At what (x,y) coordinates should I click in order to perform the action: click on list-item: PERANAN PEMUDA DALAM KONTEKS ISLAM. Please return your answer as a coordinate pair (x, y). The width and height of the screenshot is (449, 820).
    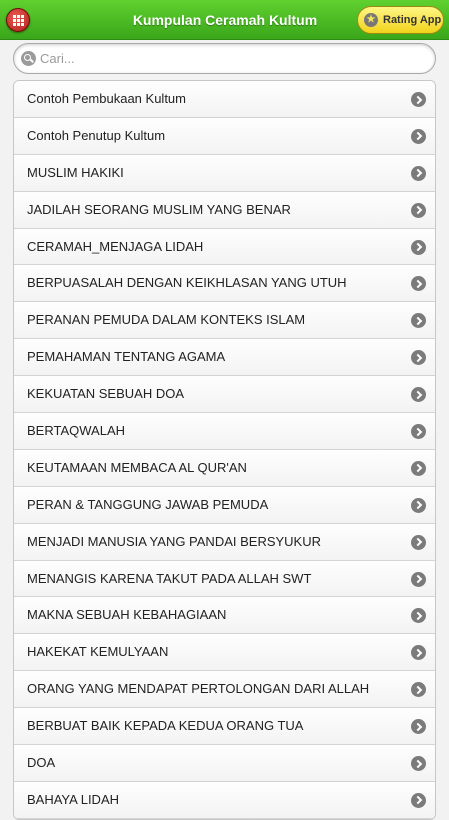
    Looking at the image, I should click on (224, 321).